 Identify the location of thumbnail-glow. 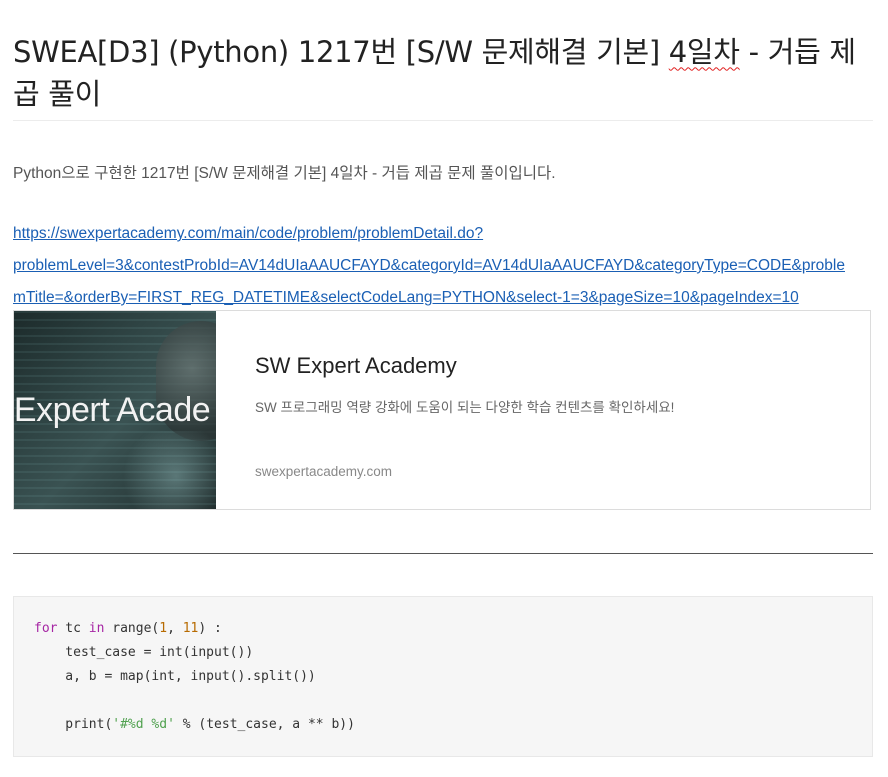
(166, 470).